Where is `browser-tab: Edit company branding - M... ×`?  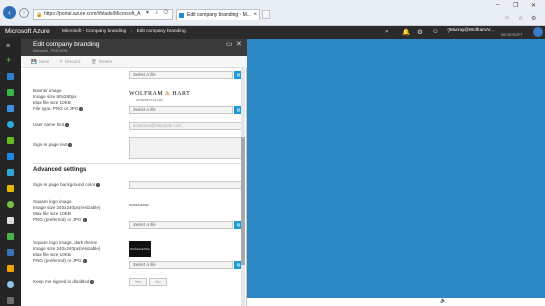
browser-tab: Edit company branding - M... × is located at coordinates (218, 14).